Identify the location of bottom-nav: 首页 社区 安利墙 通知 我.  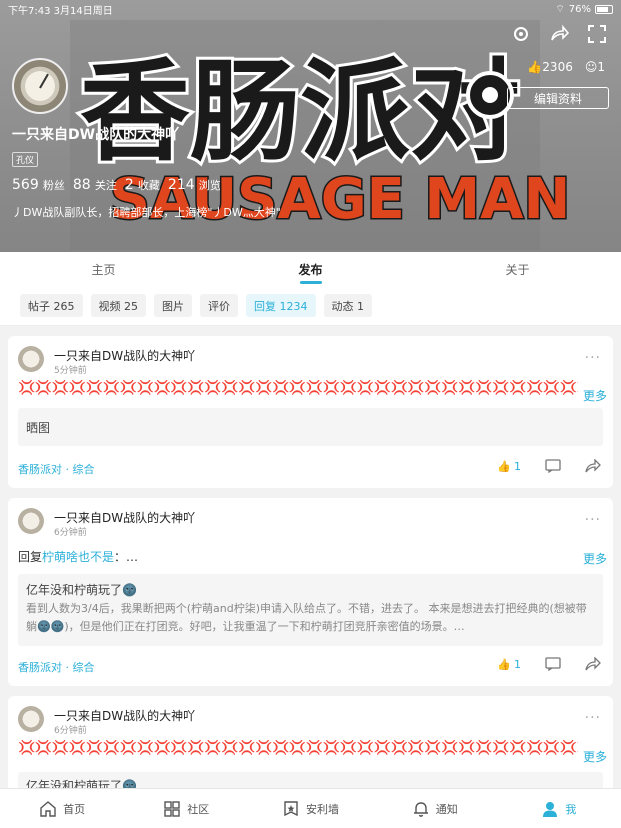
(310, 808).